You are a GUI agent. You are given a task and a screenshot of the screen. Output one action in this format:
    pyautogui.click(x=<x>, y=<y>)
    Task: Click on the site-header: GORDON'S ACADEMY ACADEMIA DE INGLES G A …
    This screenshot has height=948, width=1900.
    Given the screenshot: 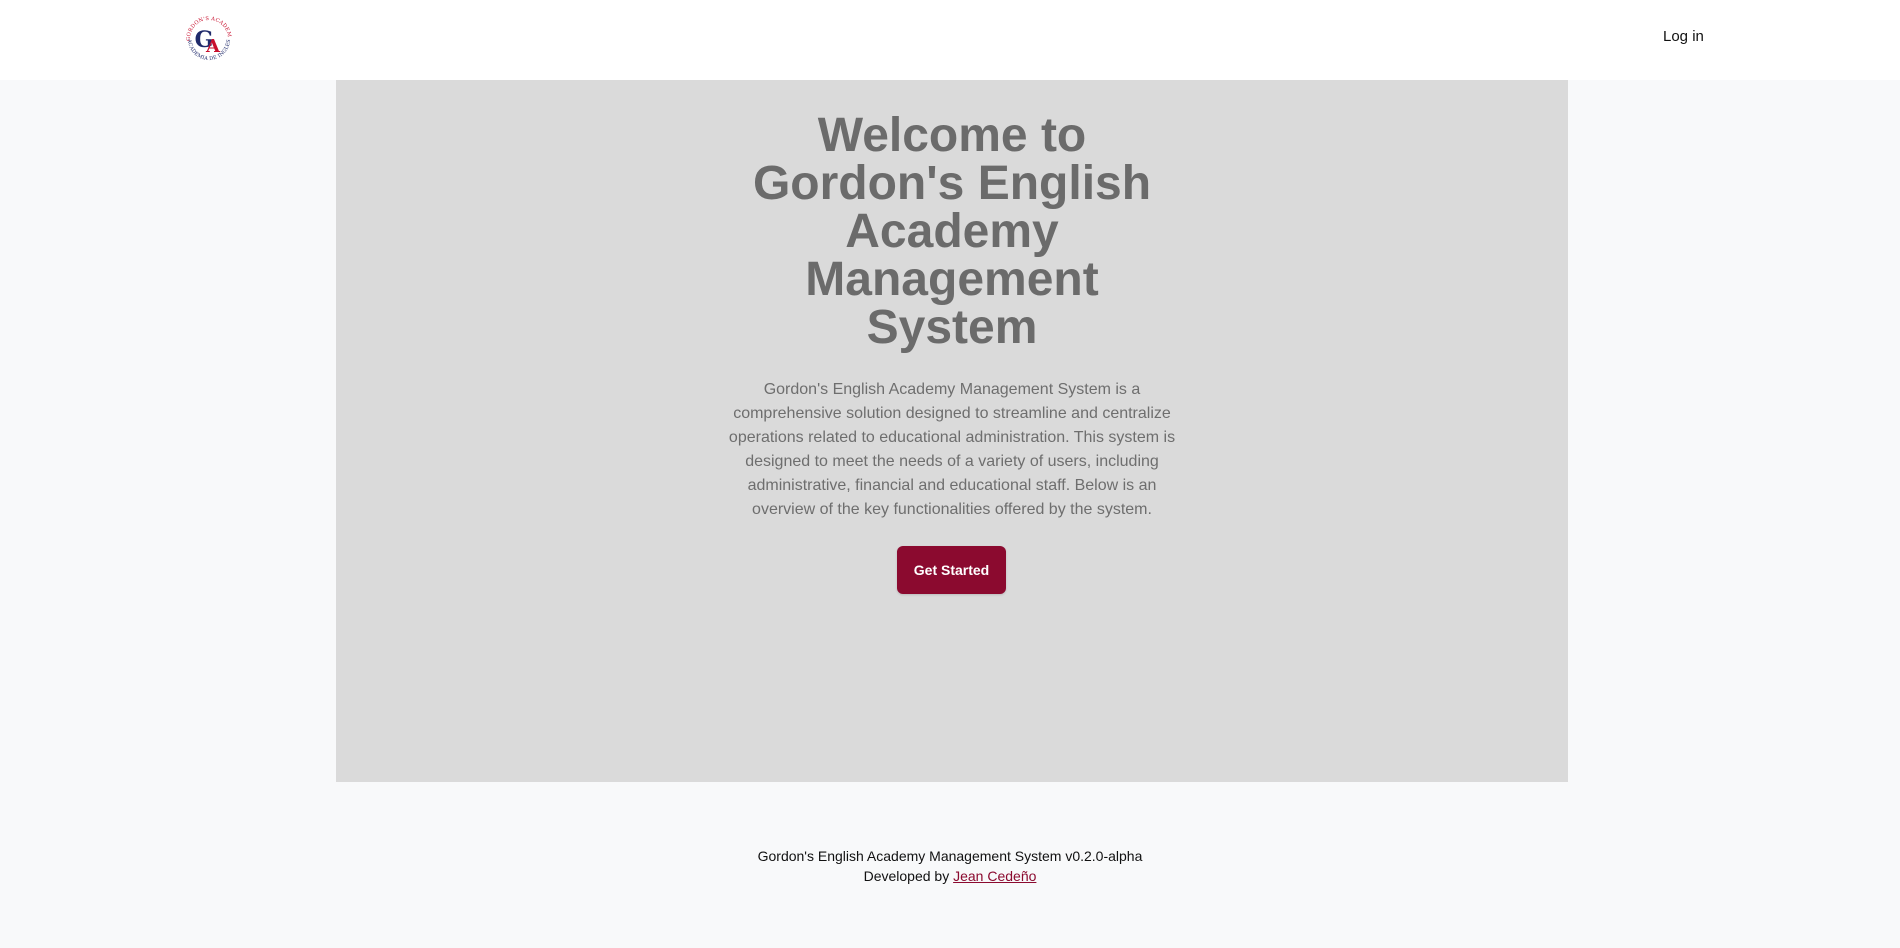 What is the action you would take?
    pyautogui.click(x=950, y=40)
    